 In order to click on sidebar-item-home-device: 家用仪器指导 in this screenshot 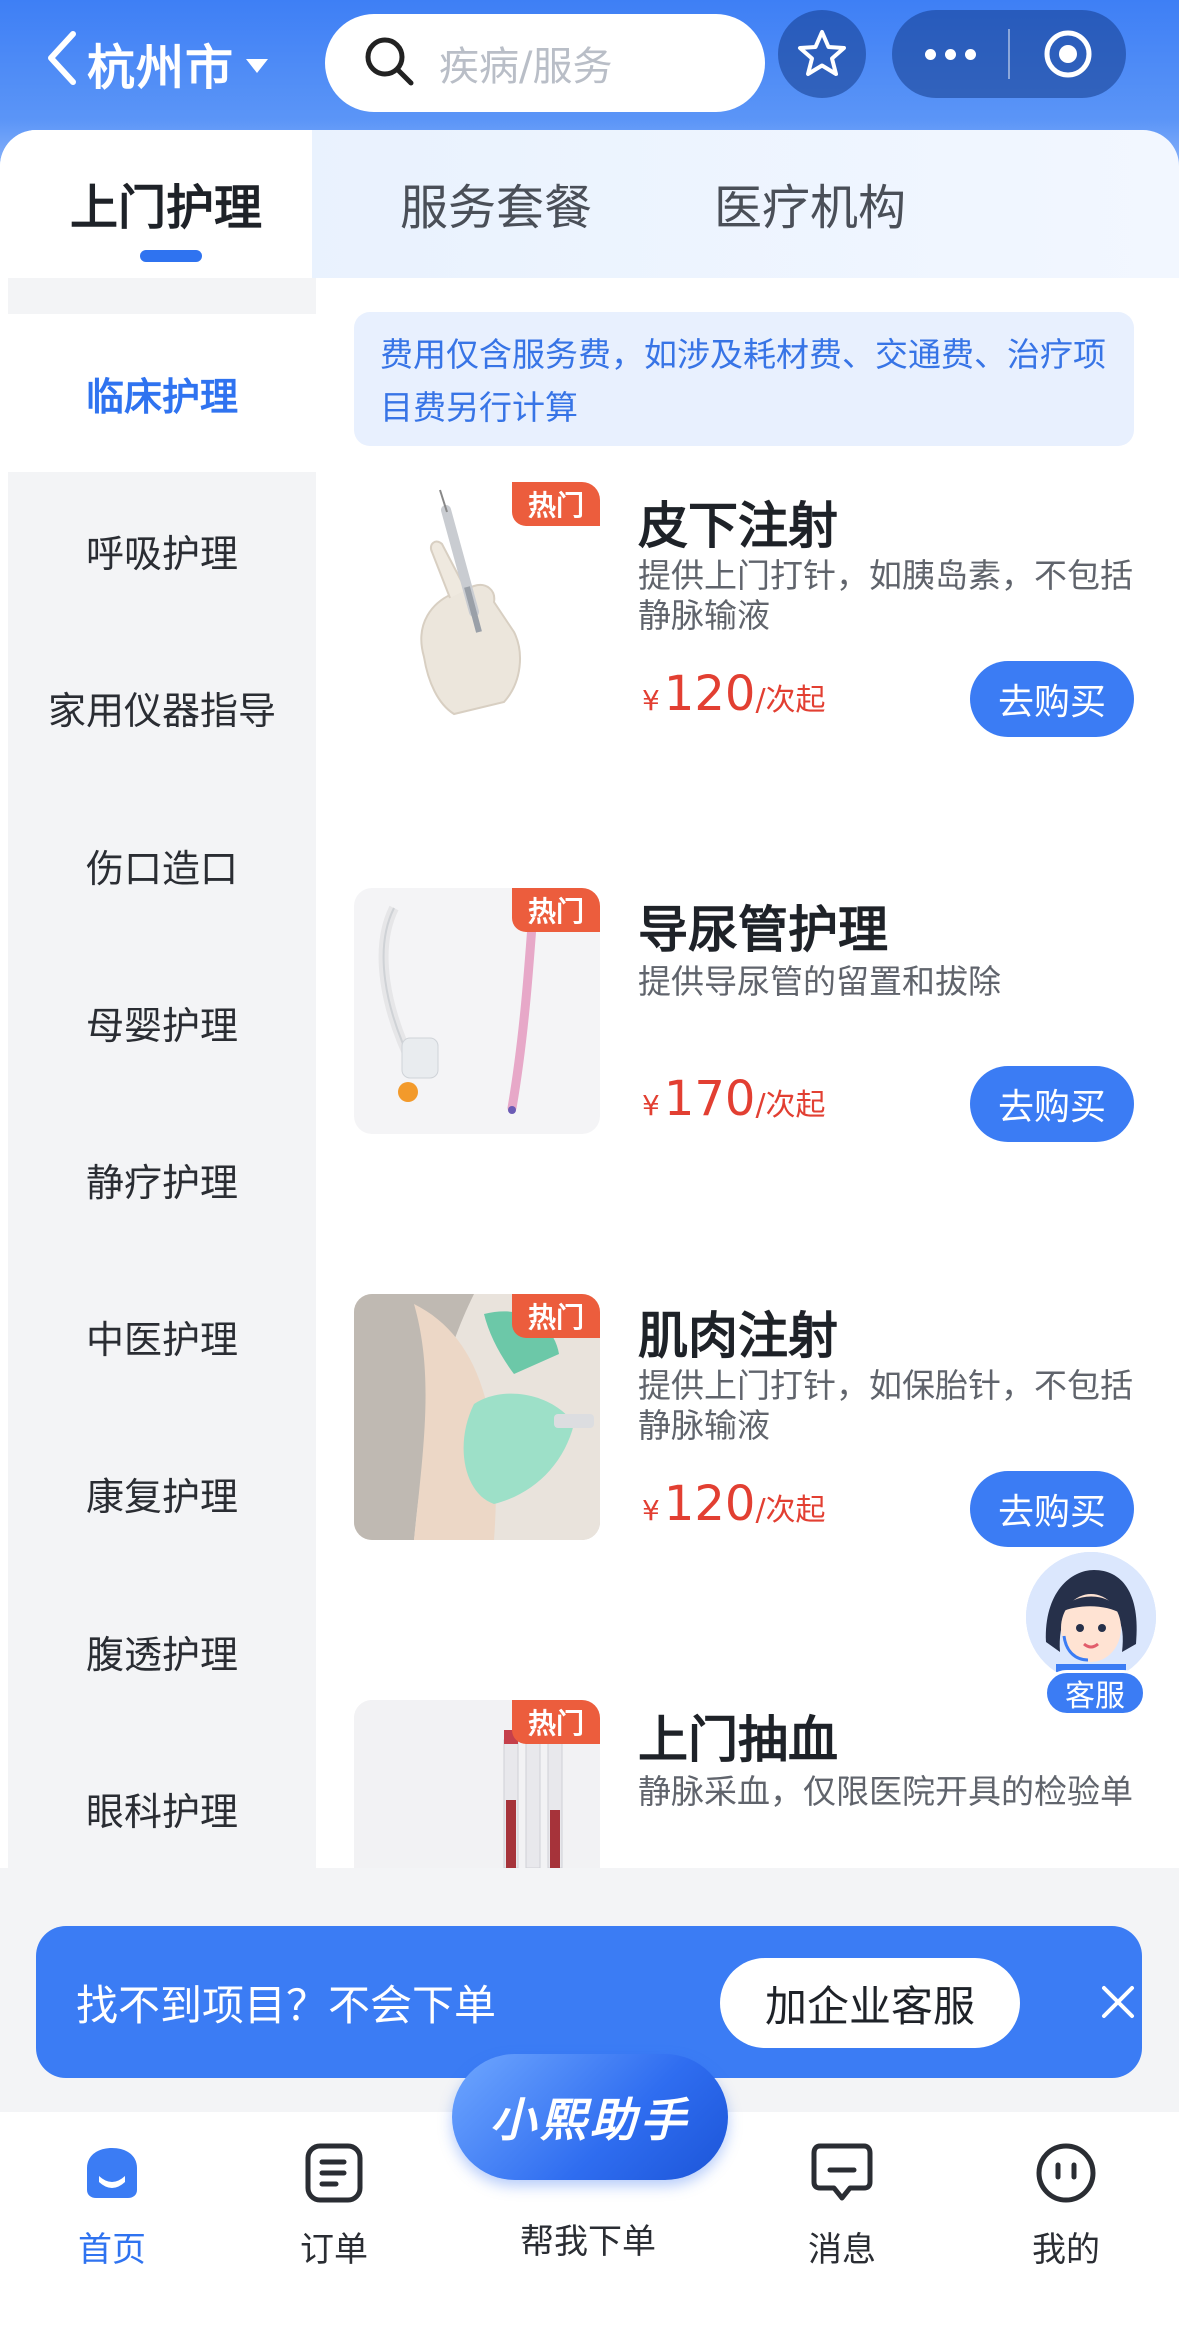, I will do `click(162, 707)`.